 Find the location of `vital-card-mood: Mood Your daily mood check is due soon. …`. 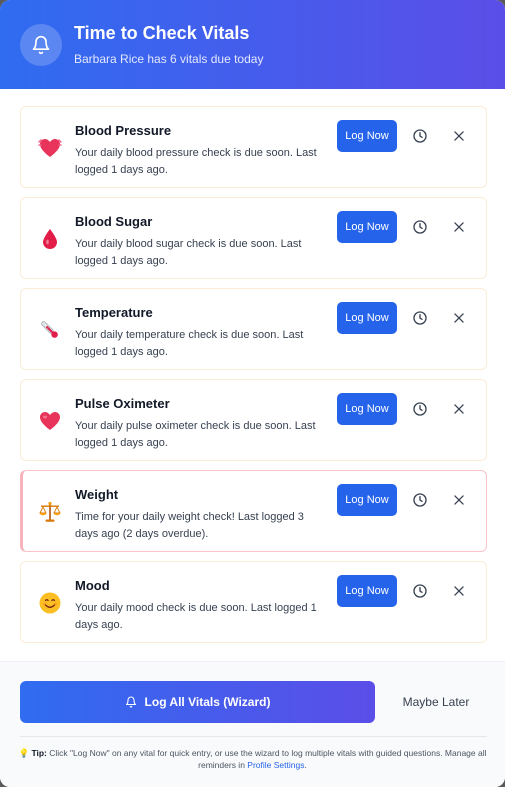

vital-card-mood: Mood Your daily mood check is due soon. … is located at coordinates (253, 602).